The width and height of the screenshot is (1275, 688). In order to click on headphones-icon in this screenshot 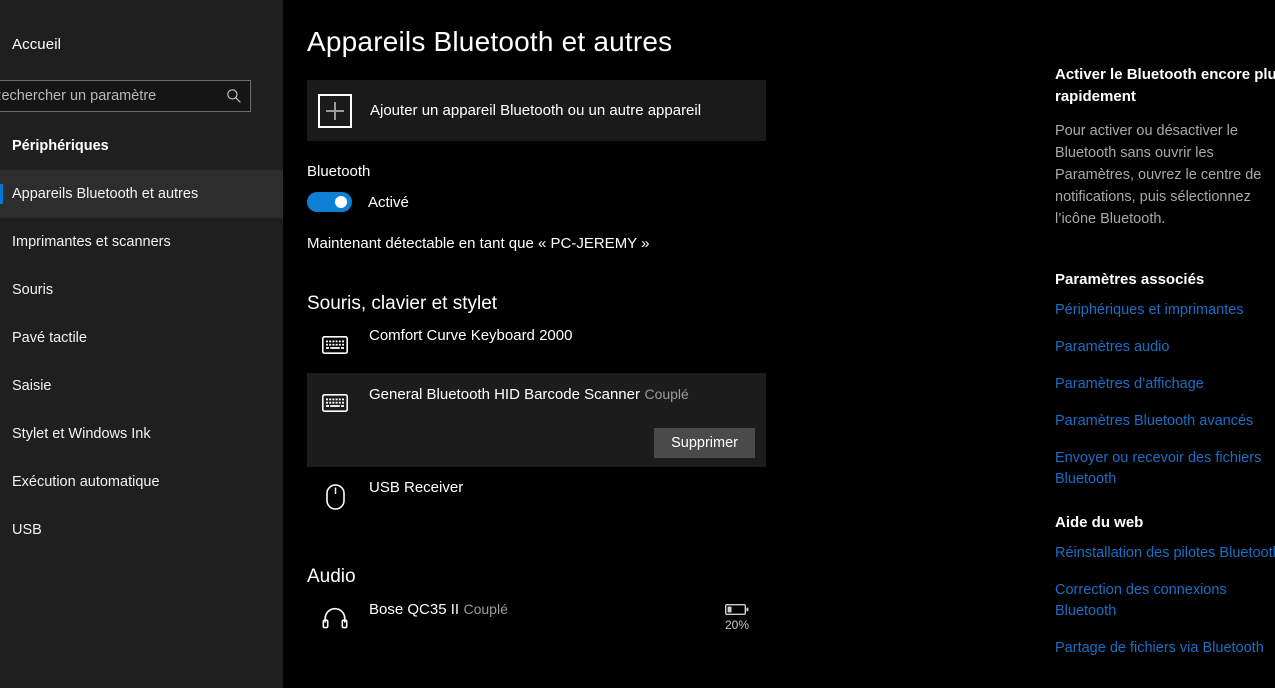, I will do `click(335, 618)`.